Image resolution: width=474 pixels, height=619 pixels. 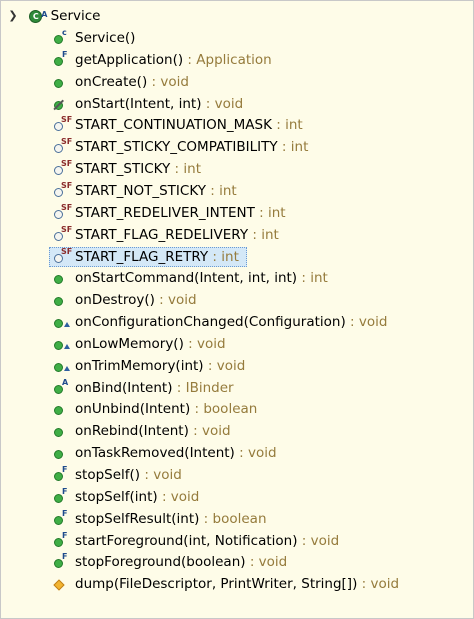 What do you see at coordinates (203, 387) in the screenshot?
I see `member-type: : IBinder` at bounding box center [203, 387].